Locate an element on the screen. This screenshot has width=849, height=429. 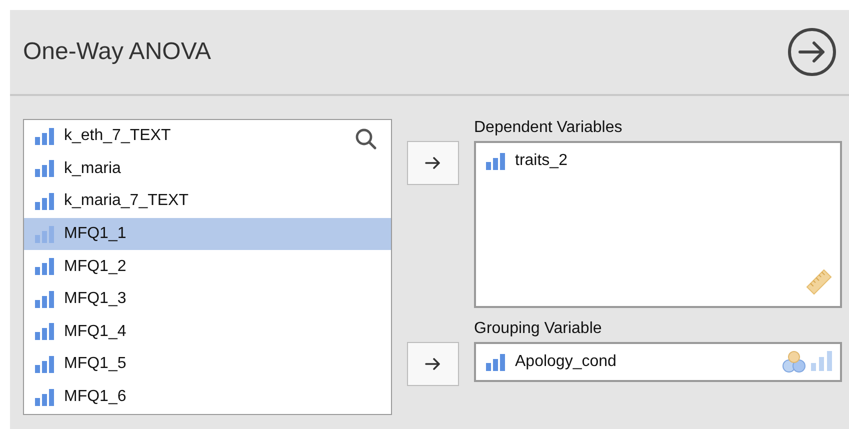
variable-item: Apology_cond is located at coordinates (658, 362).